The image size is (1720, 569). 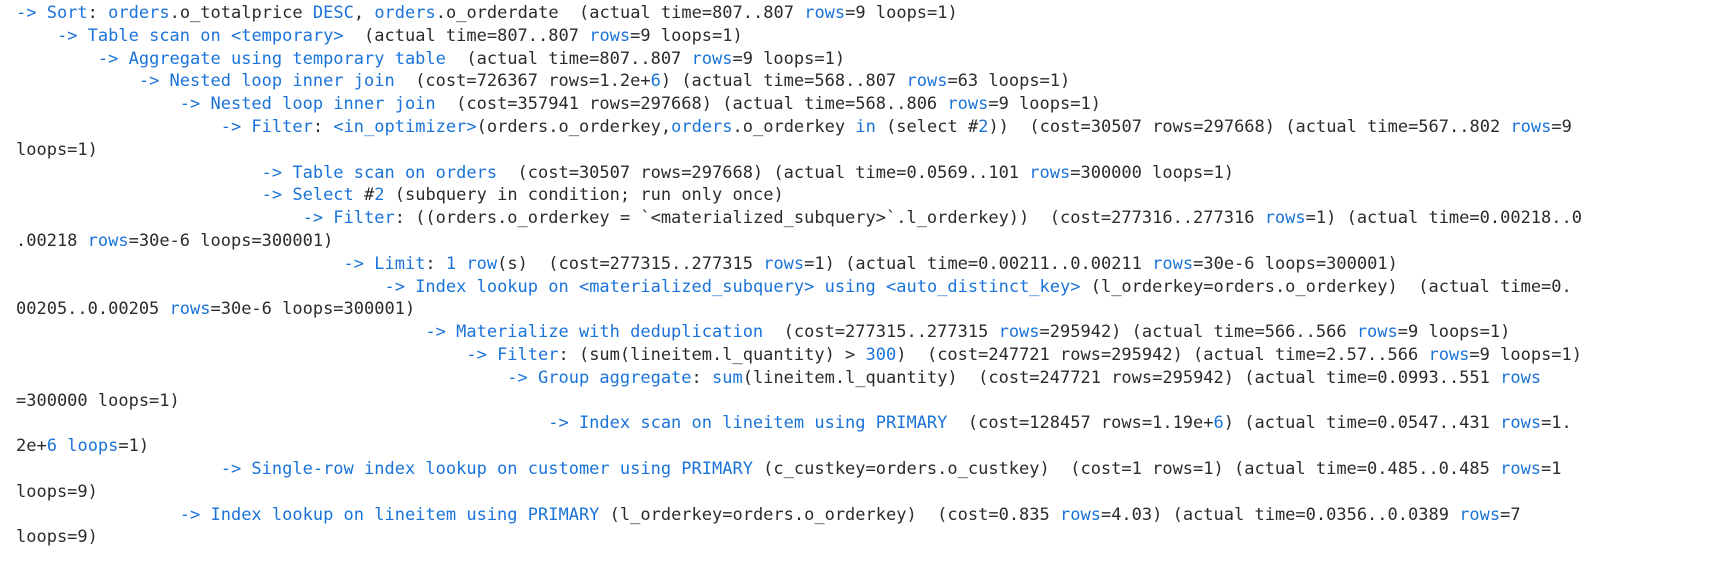 What do you see at coordinates (471, 263) in the screenshot?
I see `plan-keyword: 1 row` at bounding box center [471, 263].